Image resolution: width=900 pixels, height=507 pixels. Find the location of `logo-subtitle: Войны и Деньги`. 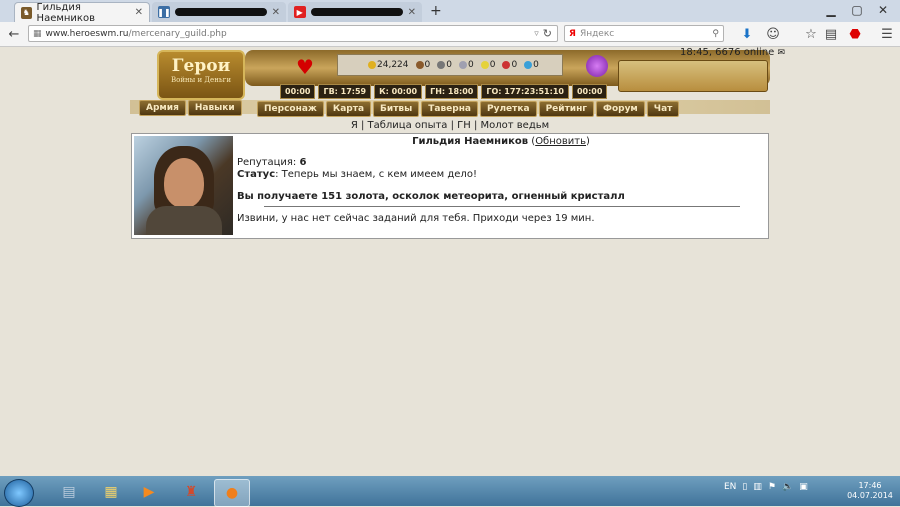

logo-subtitle: Войны и Деньги is located at coordinates (201, 80).